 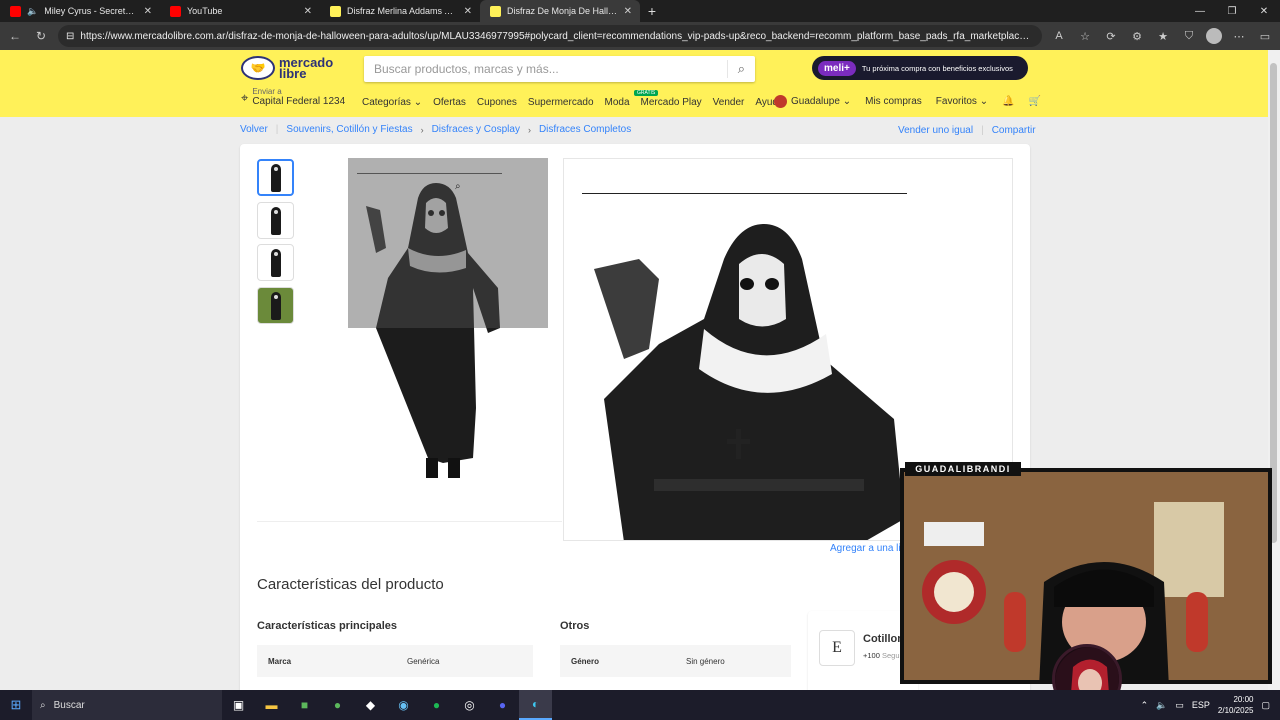 I want to click on other-characteristics-title: Otros, so click(x=575, y=626).